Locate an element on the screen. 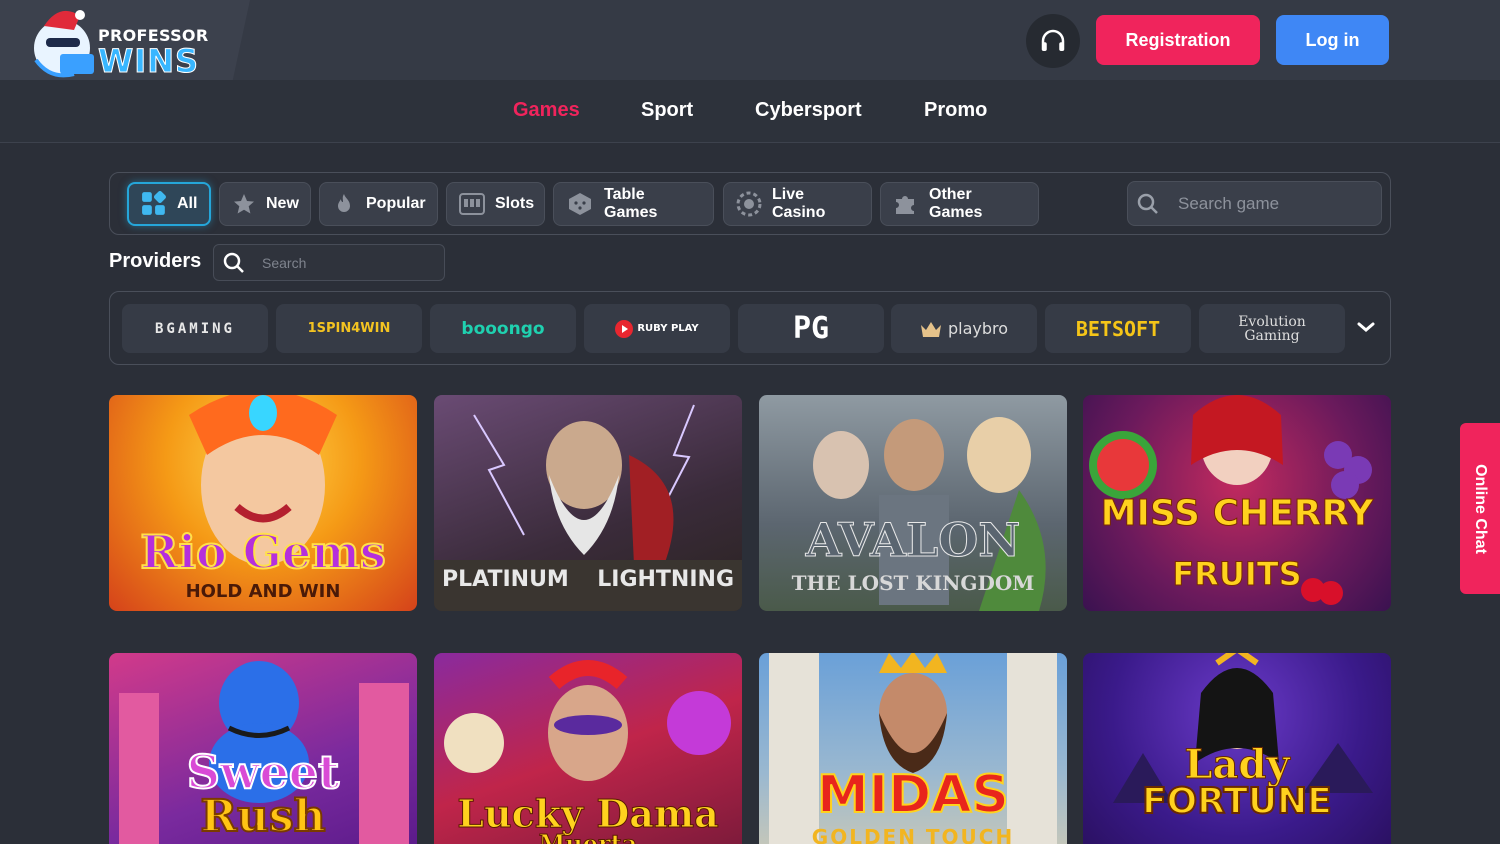 This screenshot has height=844, width=1500. dice-icon is located at coordinates (580, 204).